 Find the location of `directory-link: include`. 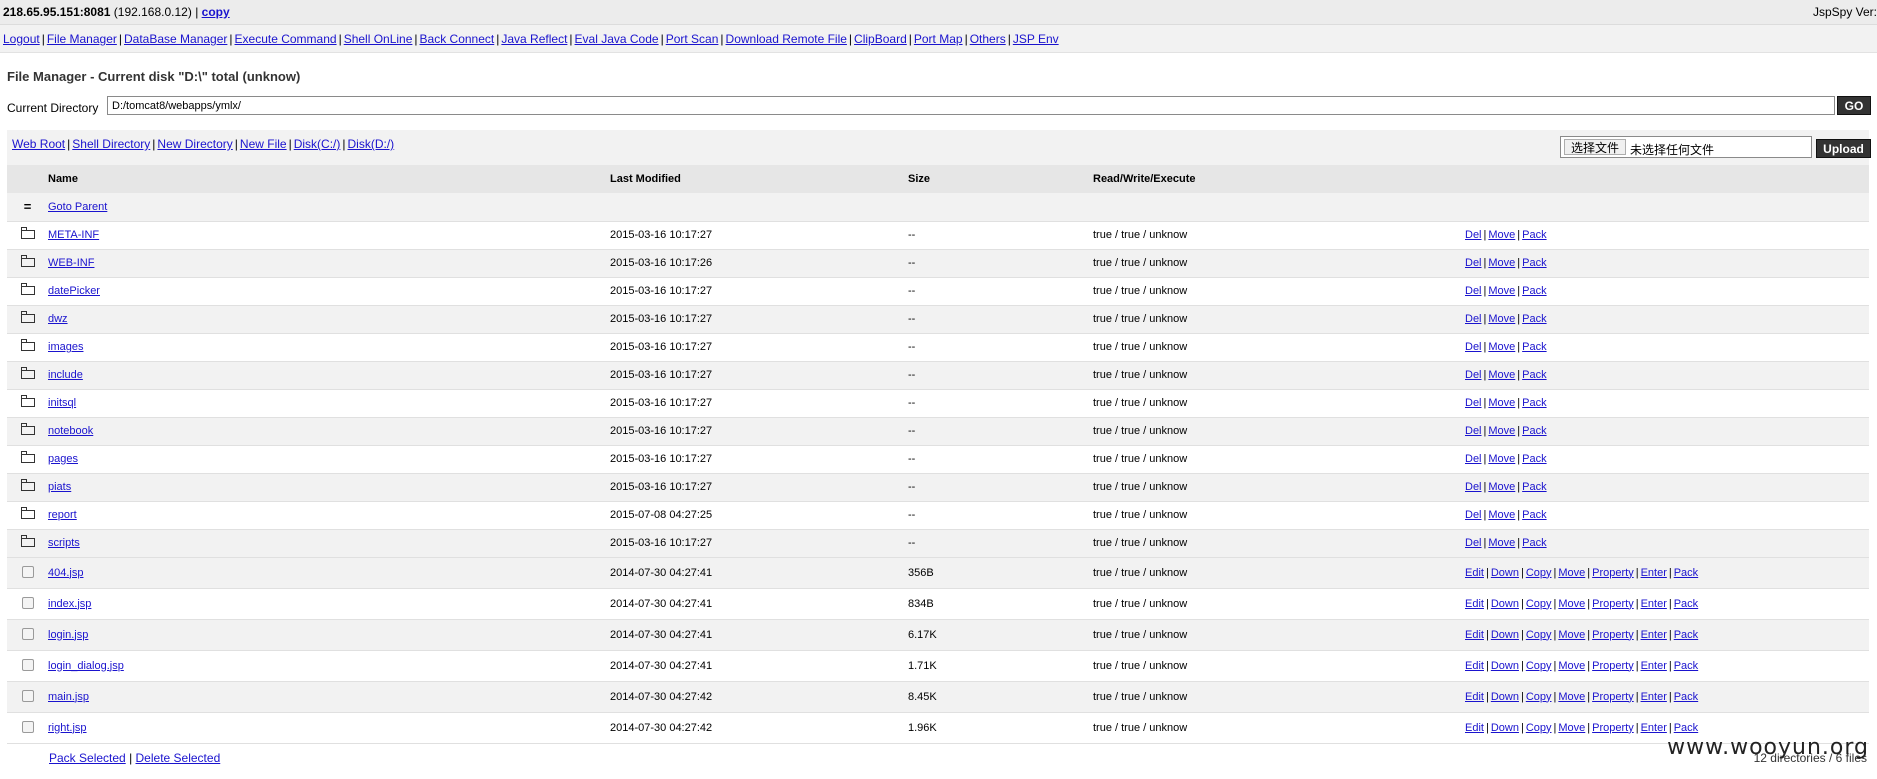

directory-link: include is located at coordinates (65, 375).